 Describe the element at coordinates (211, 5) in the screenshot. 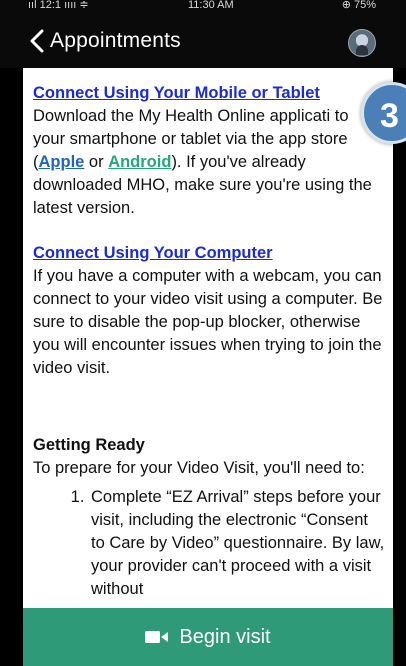

I see `status-time: 11:30 AM` at that location.